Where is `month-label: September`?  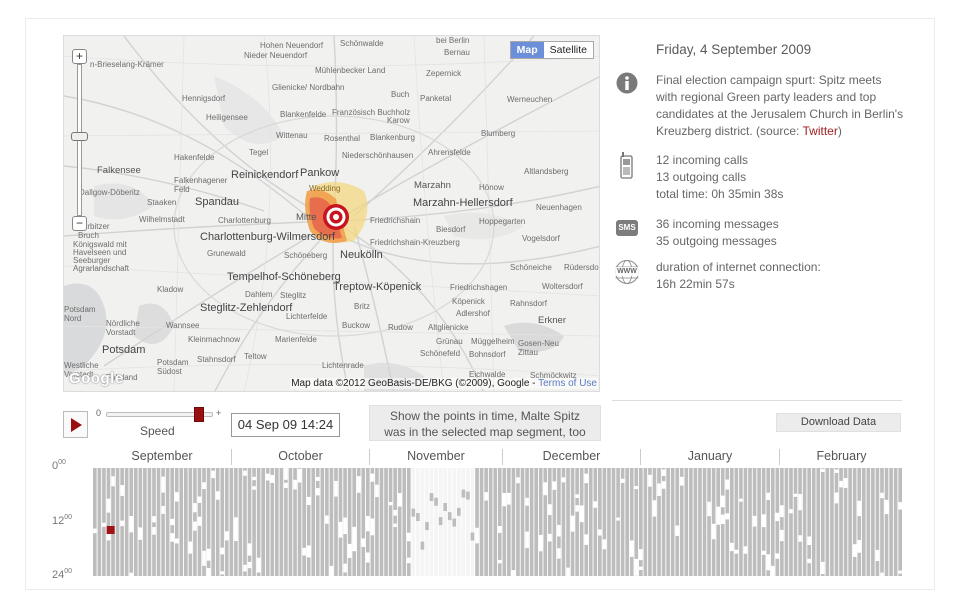 month-label: September is located at coordinates (162, 457).